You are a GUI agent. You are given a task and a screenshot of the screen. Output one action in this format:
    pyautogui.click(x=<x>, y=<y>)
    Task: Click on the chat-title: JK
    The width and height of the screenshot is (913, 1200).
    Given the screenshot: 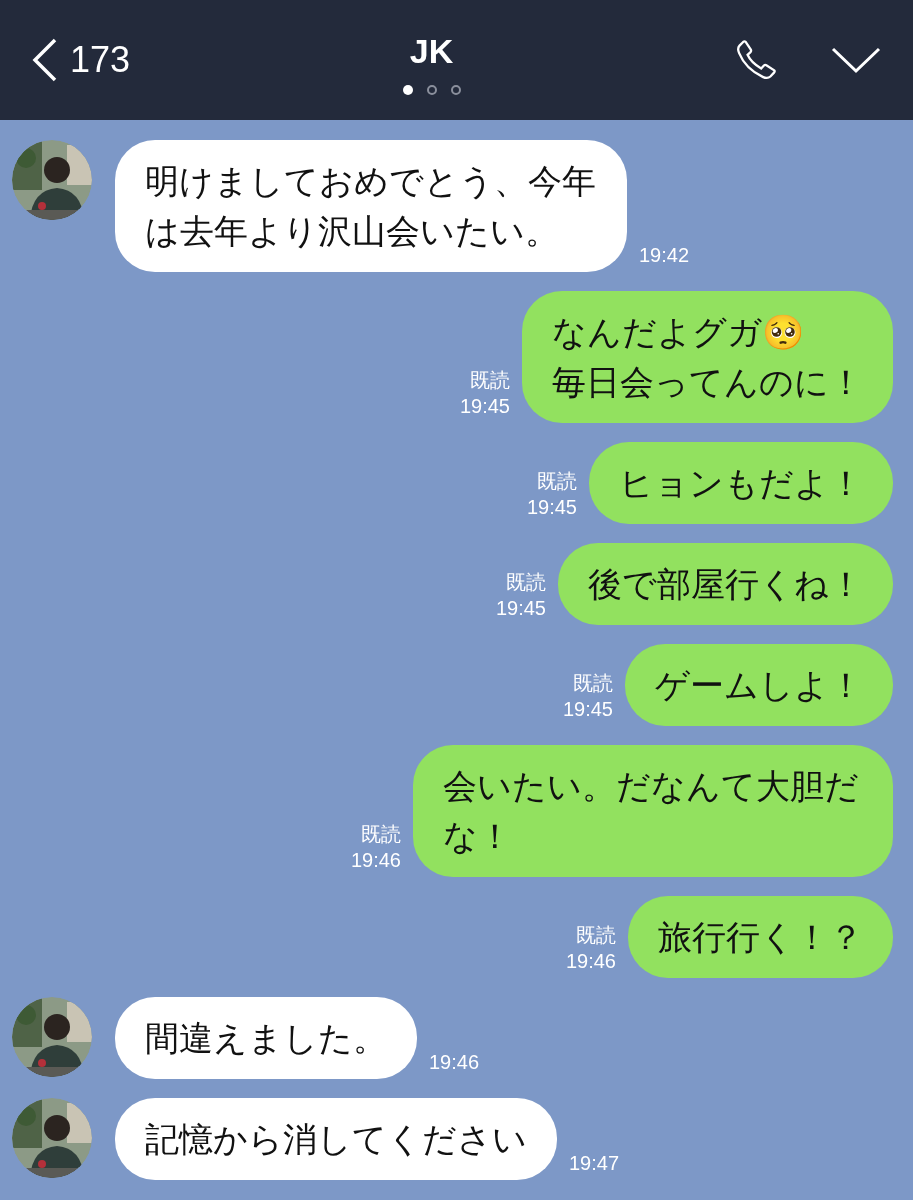 What is the action you would take?
    pyautogui.click(x=431, y=51)
    